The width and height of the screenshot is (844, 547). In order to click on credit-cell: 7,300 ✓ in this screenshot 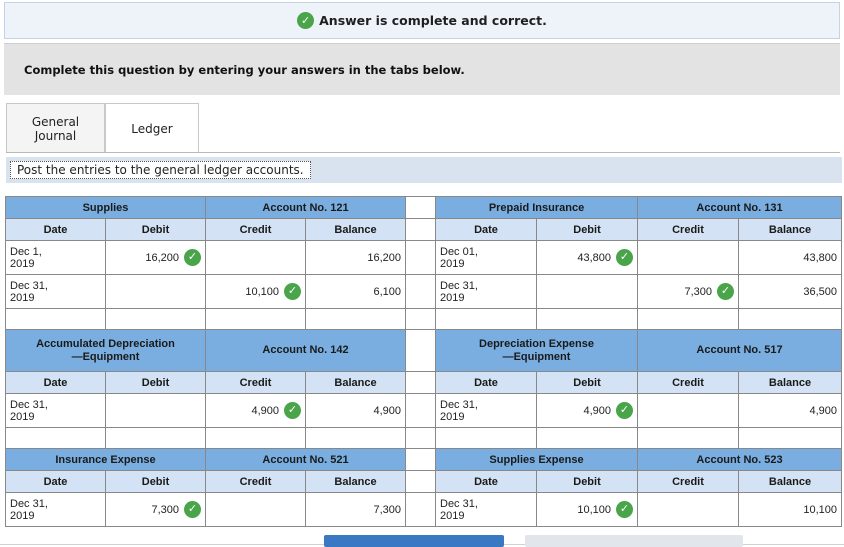, I will do `click(688, 291)`.